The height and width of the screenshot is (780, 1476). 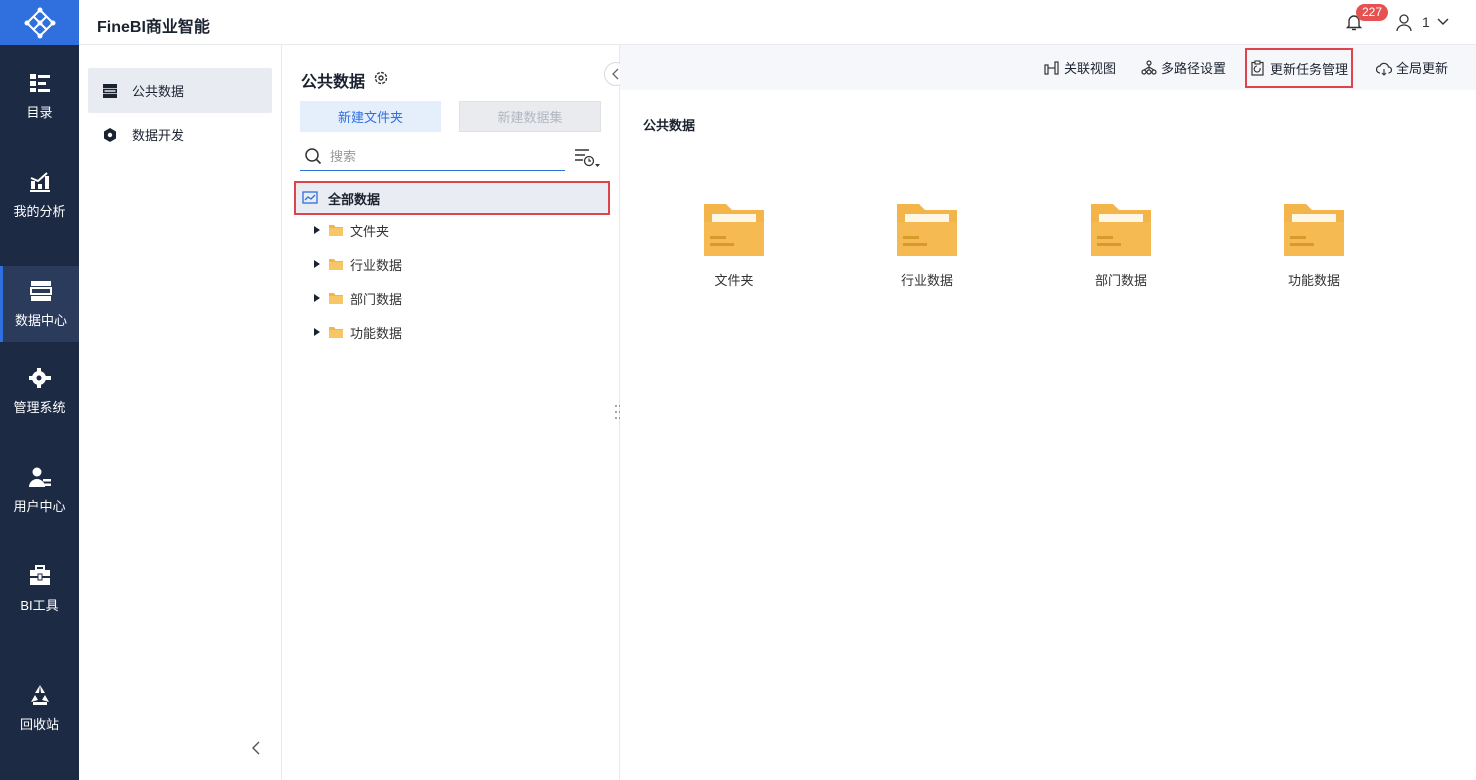 What do you see at coordinates (110, 134) in the screenshot?
I see `data-dev-icon` at bounding box center [110, 134].